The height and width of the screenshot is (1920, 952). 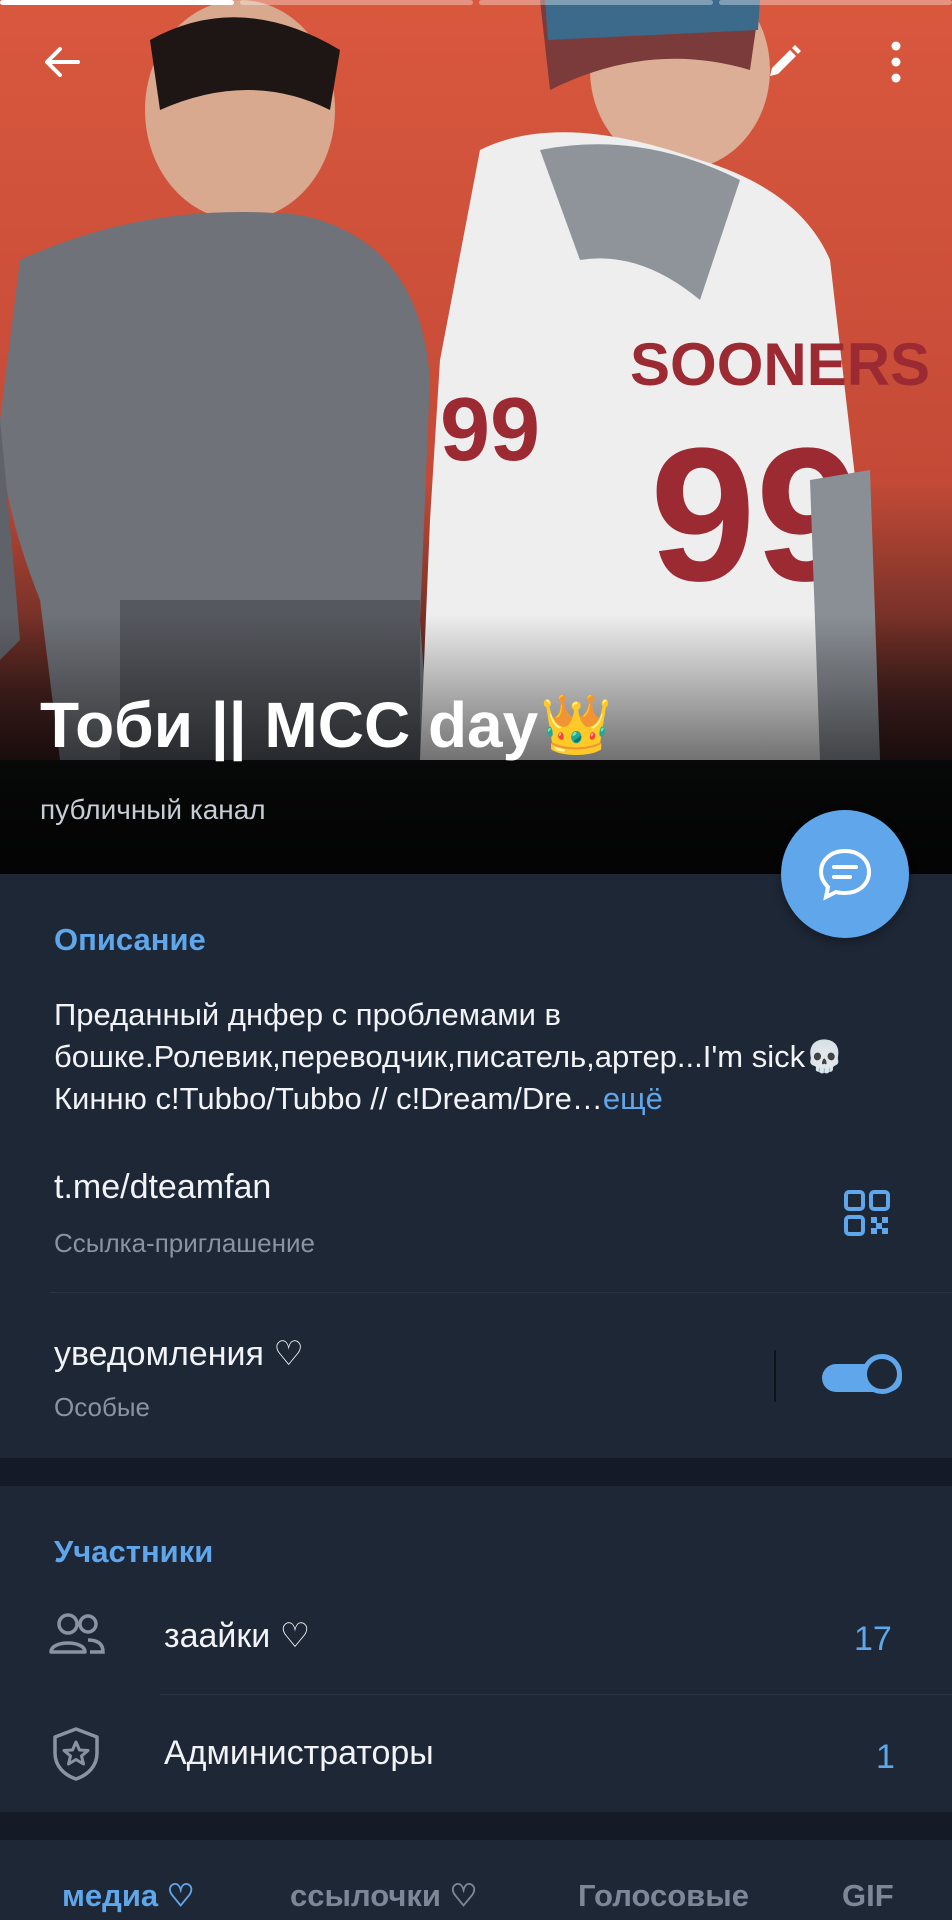 I want to click on tab-links: ссылочки ♡, so click(x=383, y=1896).